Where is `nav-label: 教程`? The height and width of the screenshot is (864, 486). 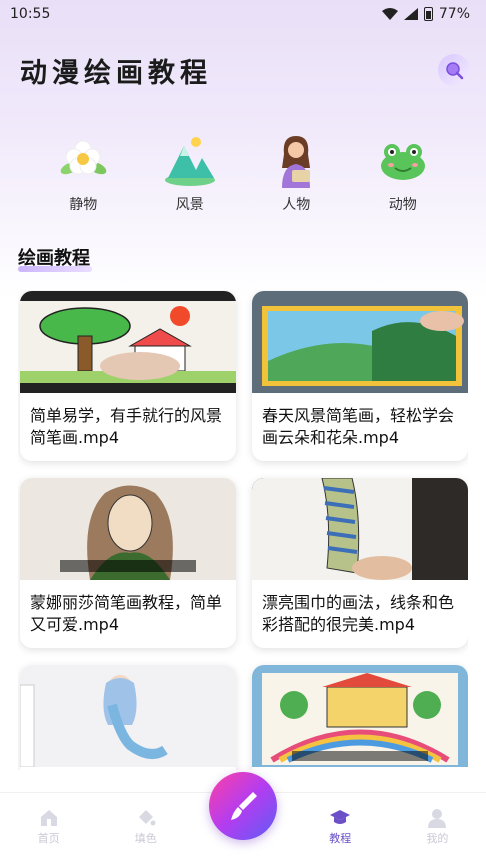 nav-label: 教程 is located at coordinates (340, 838).